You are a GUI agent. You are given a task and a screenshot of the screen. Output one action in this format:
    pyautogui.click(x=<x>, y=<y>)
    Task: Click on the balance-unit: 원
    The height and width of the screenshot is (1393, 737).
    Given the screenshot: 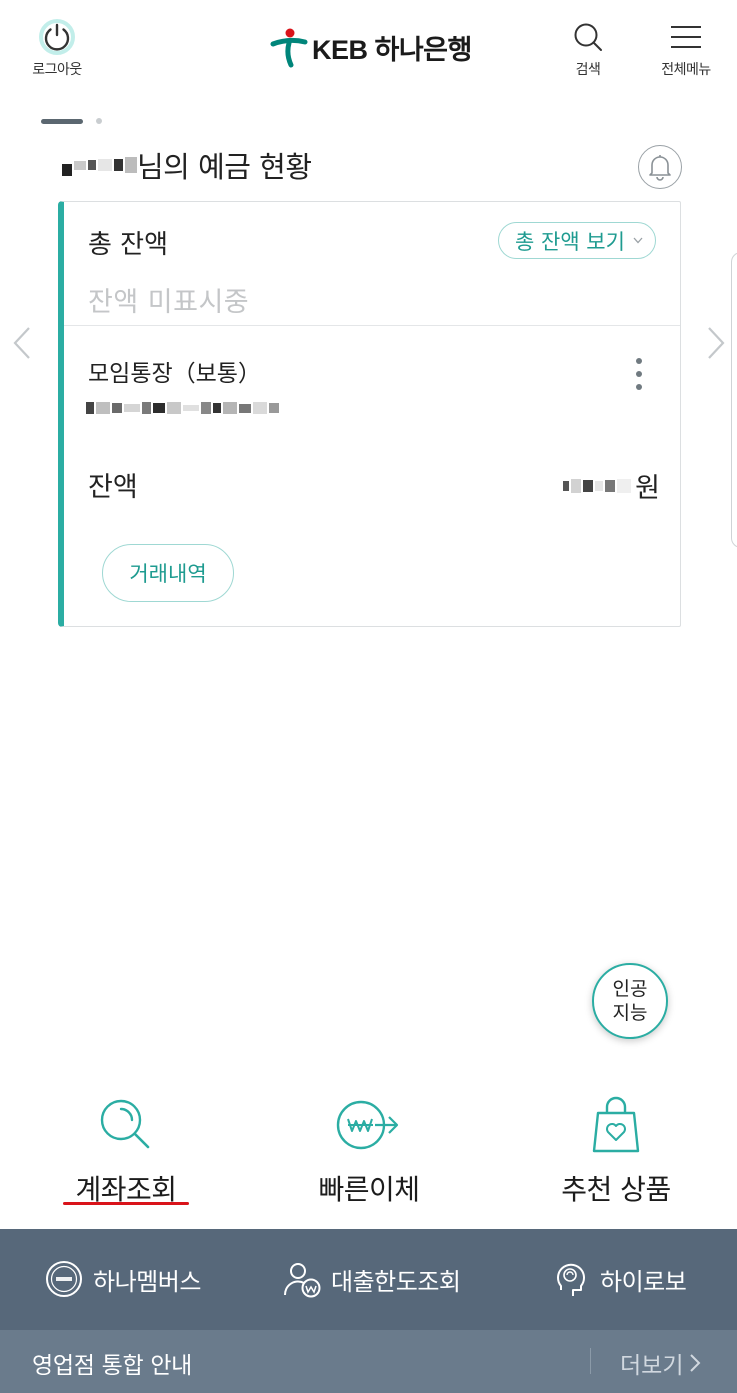 What is the action you would take?
    pyautogui.click(x=647, y=488)
    